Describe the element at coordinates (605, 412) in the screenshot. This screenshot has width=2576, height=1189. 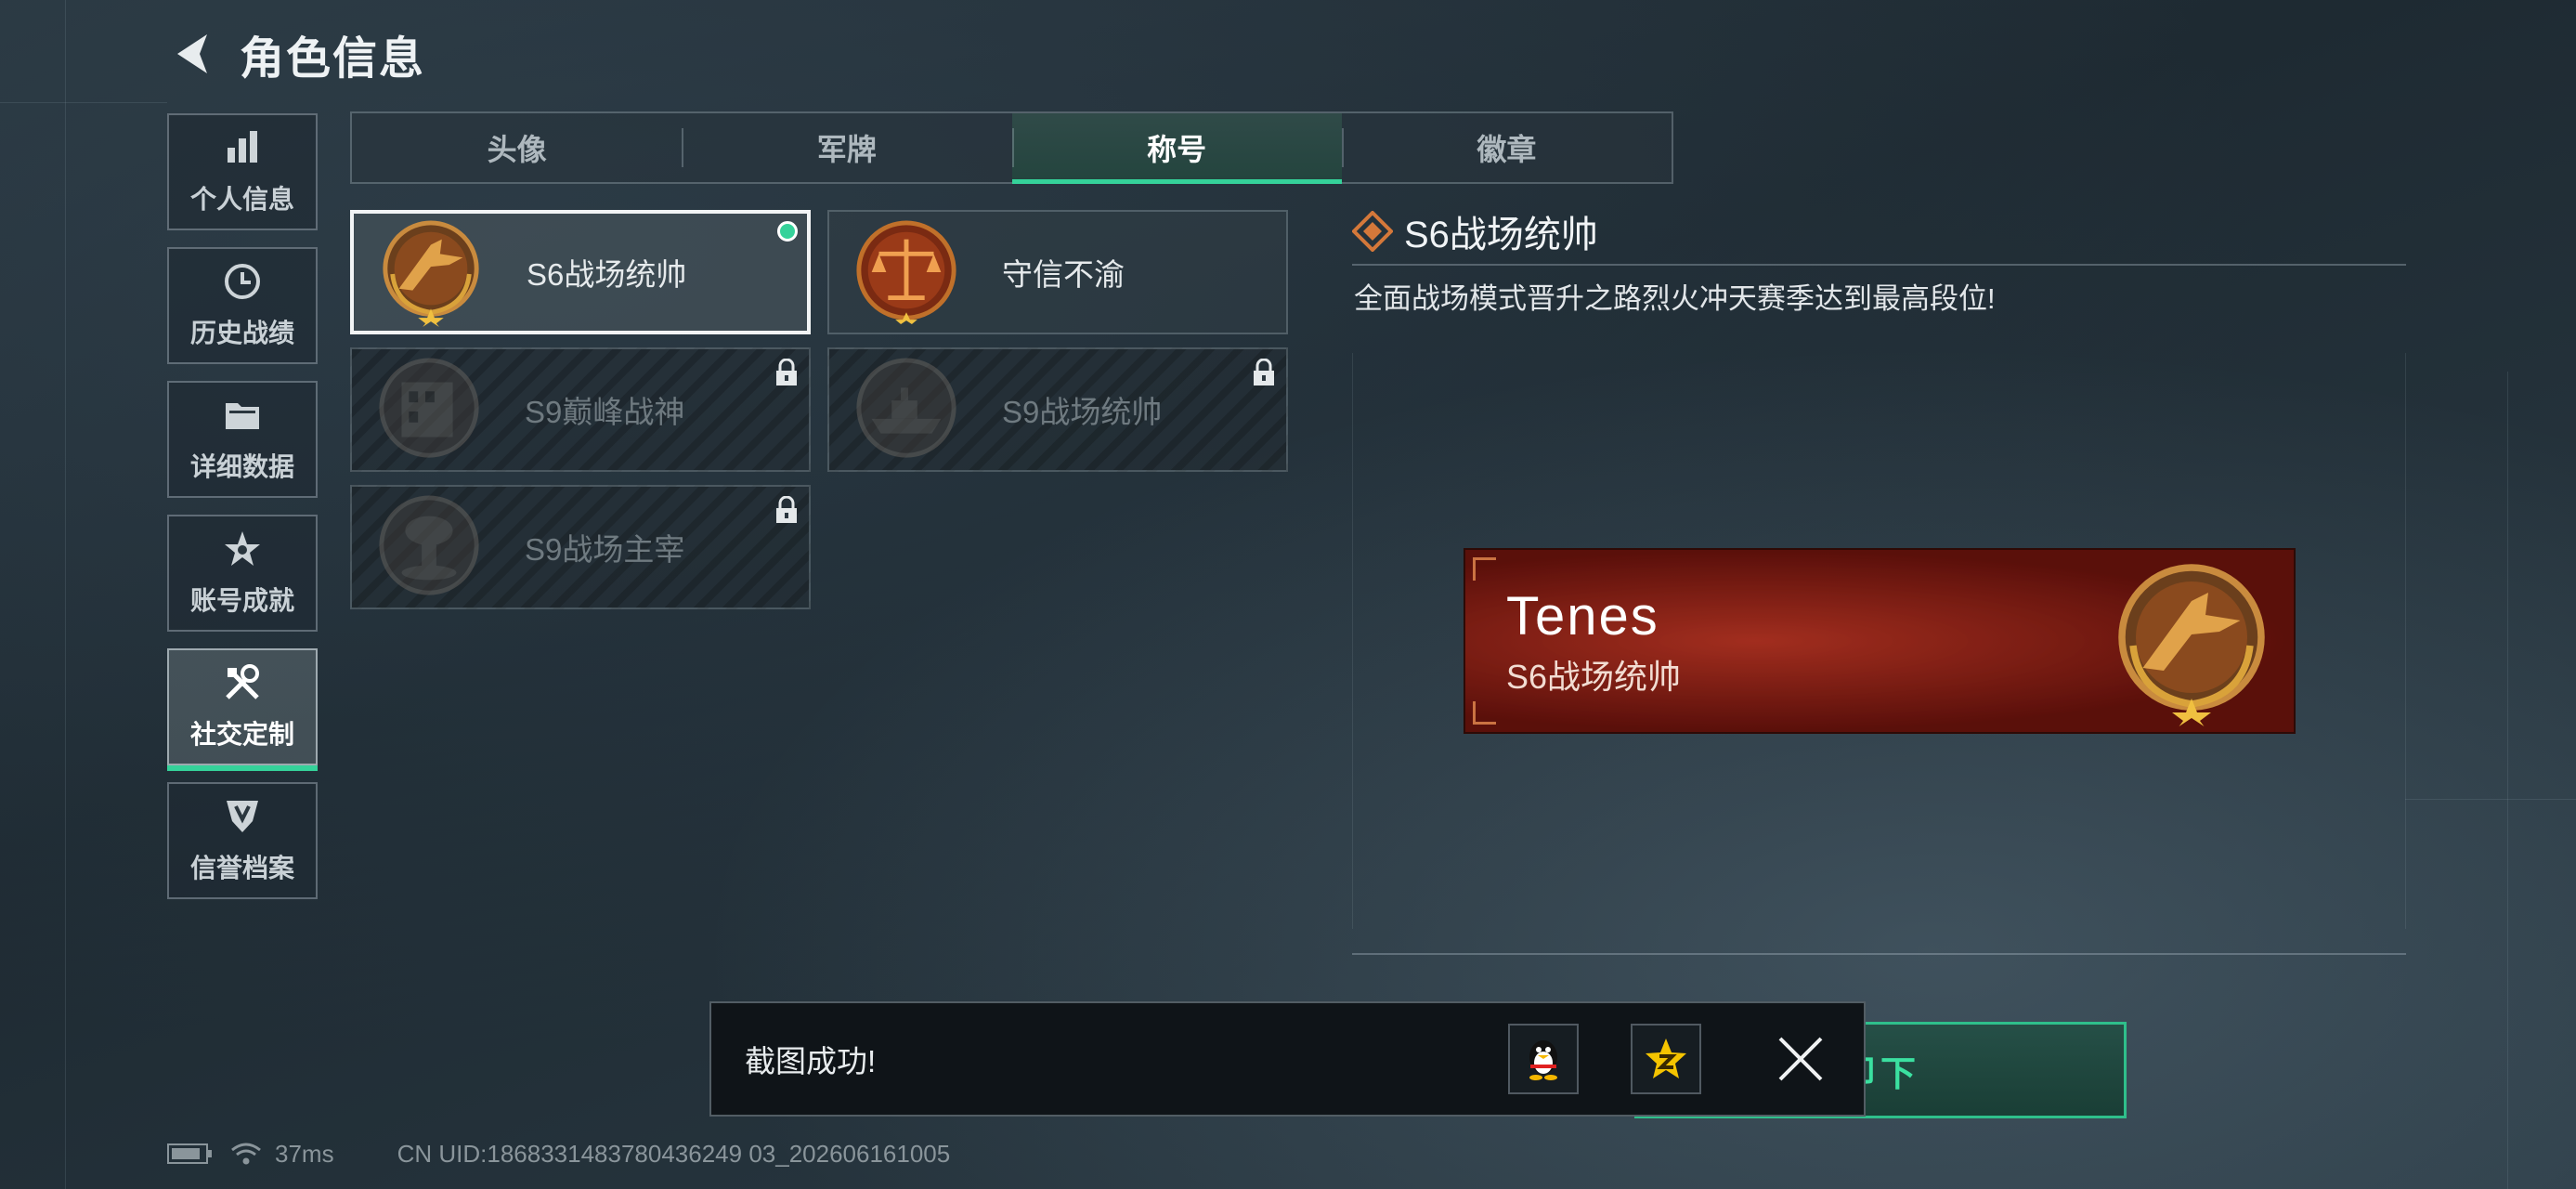
I see `title-label: S9巅峰战神` at that location.